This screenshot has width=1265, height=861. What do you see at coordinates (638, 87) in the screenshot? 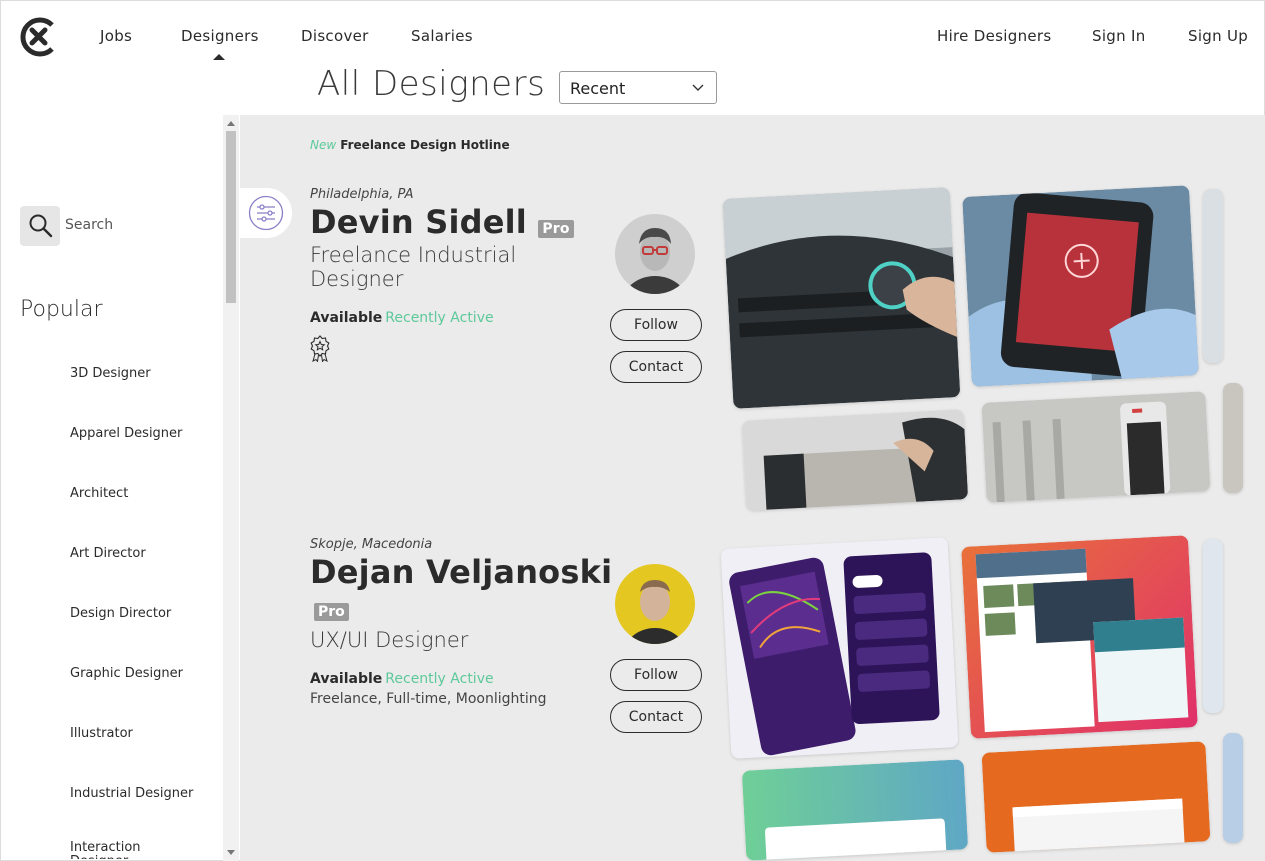
I see `sort-dropdown: Recent` at bounding box center [638, 87].